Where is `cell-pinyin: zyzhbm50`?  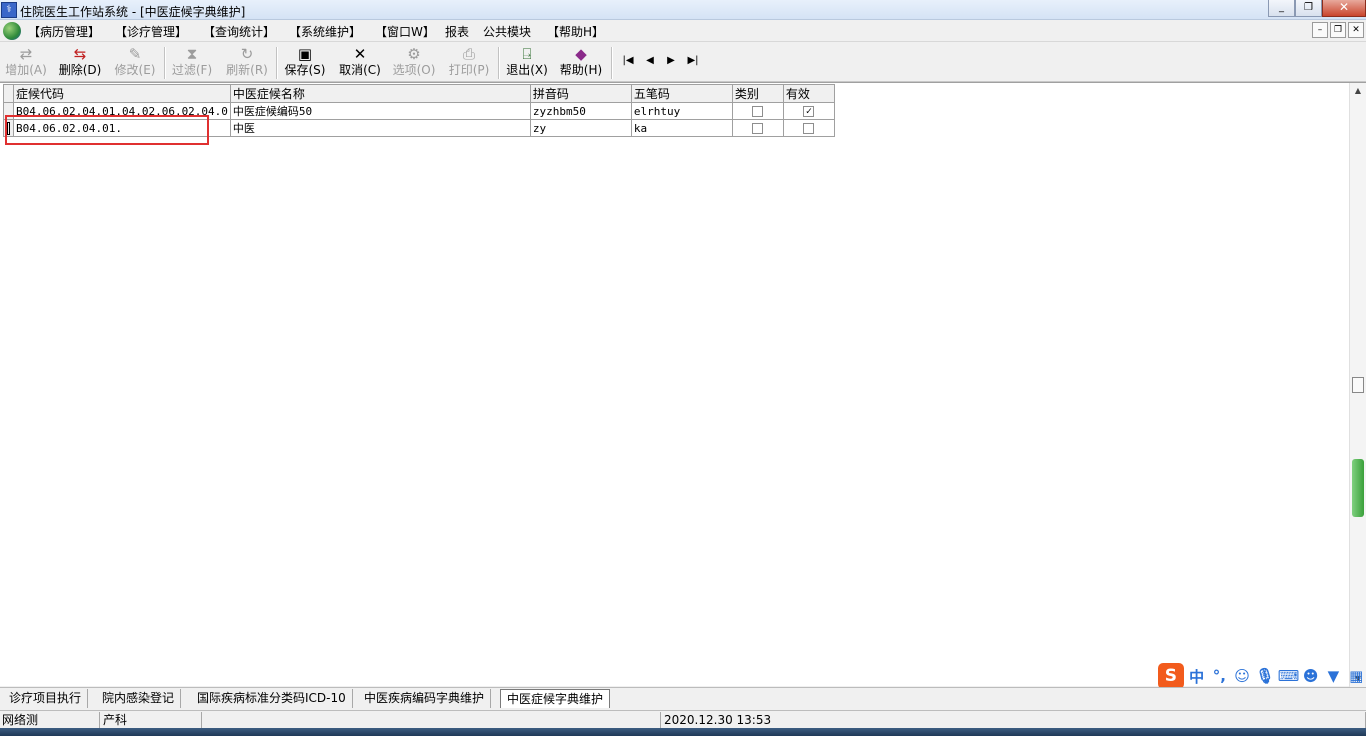 cell-pinyin: zyzhbm50 is located at coordinates (580, 111).